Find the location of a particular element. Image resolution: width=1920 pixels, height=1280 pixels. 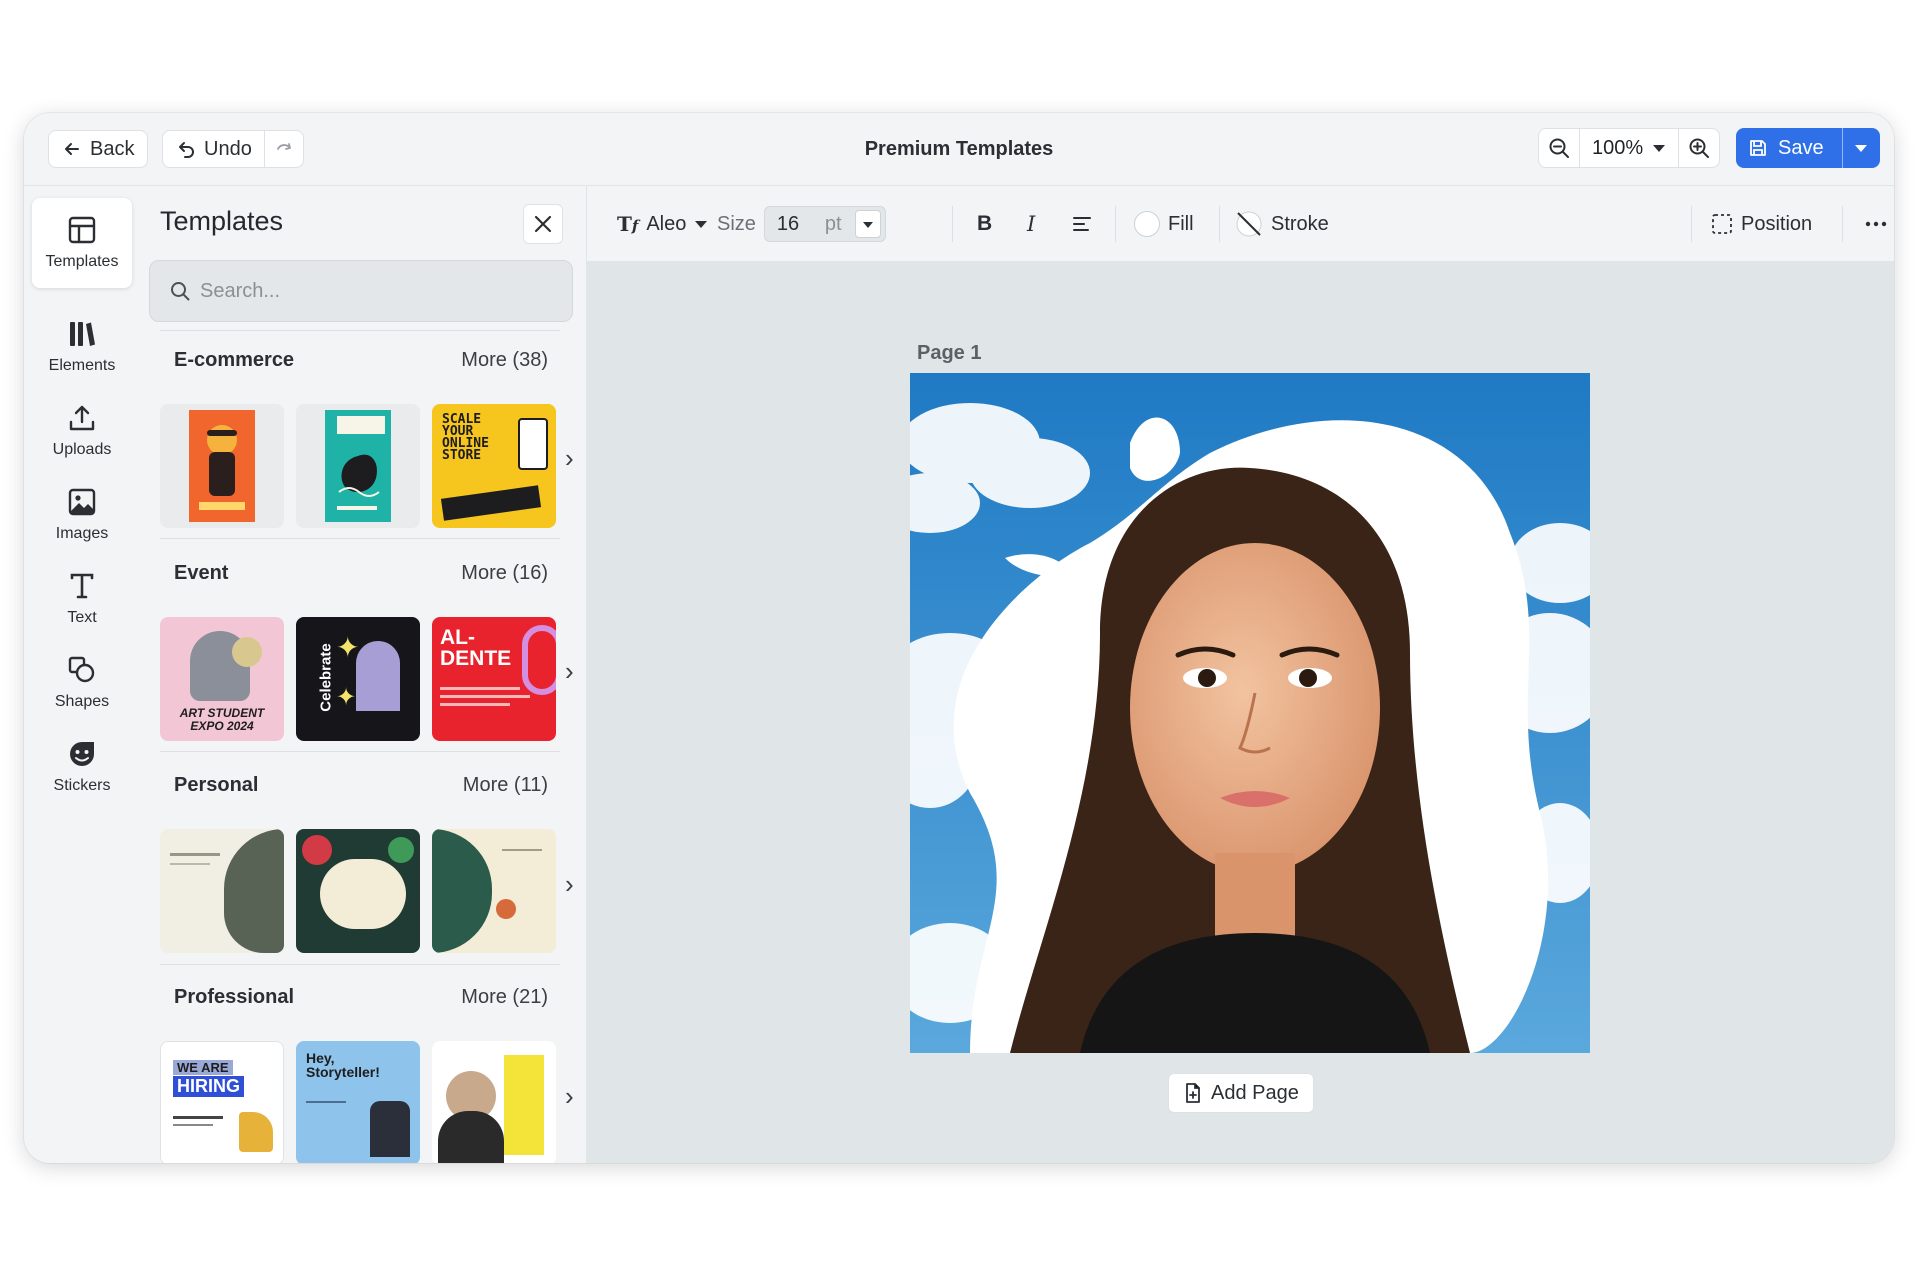

image-icon is located at coordinates (82, 502).